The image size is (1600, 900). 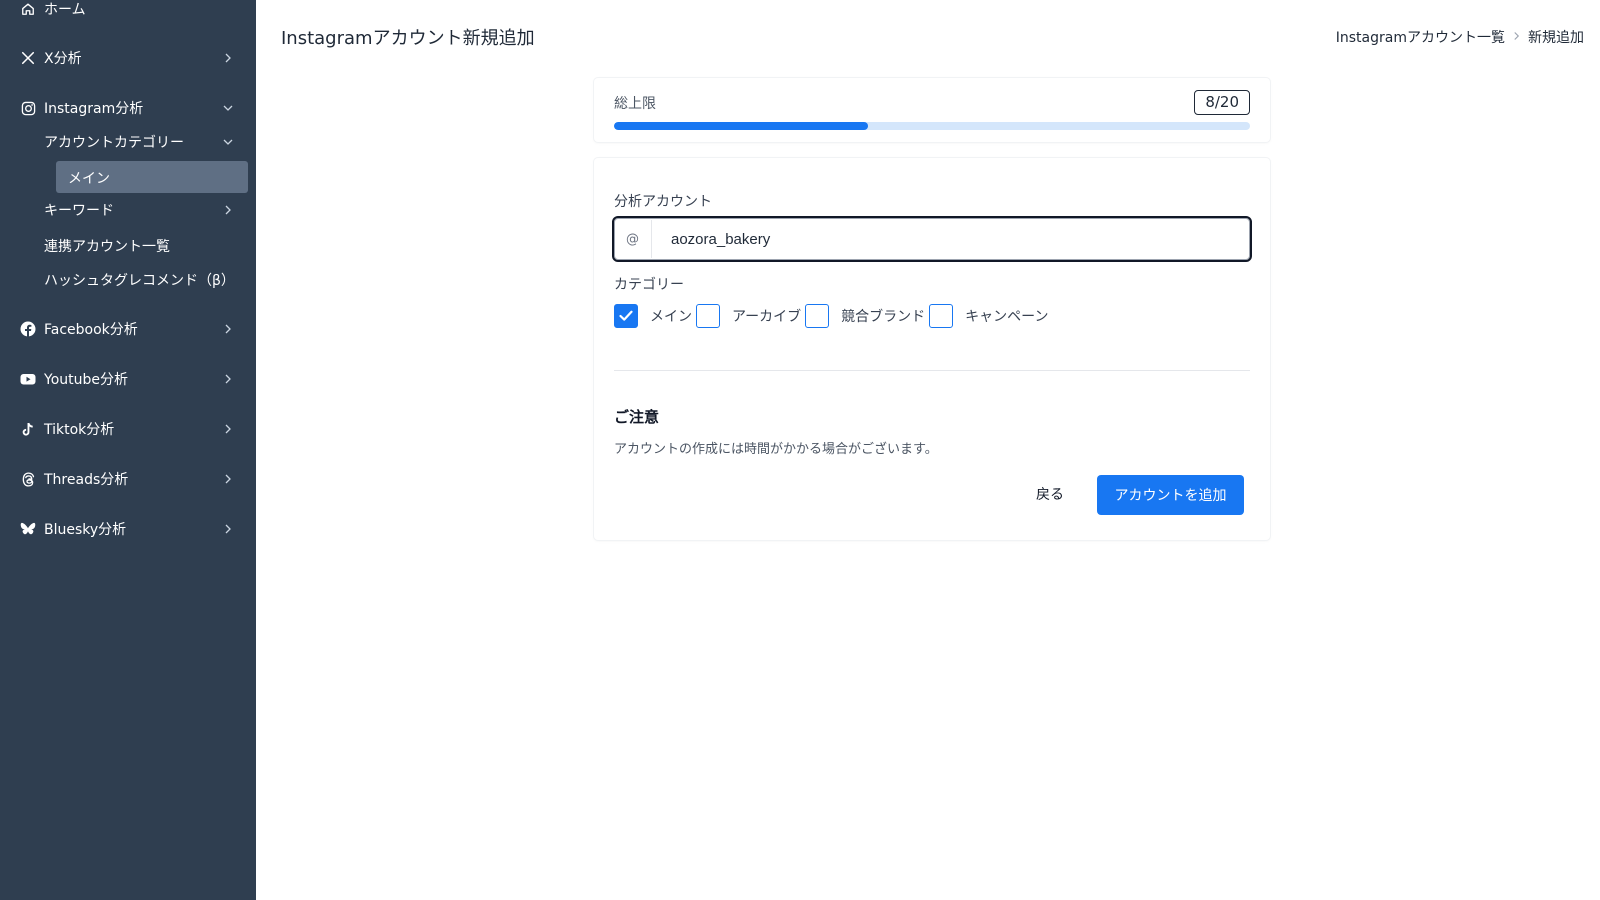 I want to click on sidebar-item-youtube: Youtube分析, so click(x=128, y=379).